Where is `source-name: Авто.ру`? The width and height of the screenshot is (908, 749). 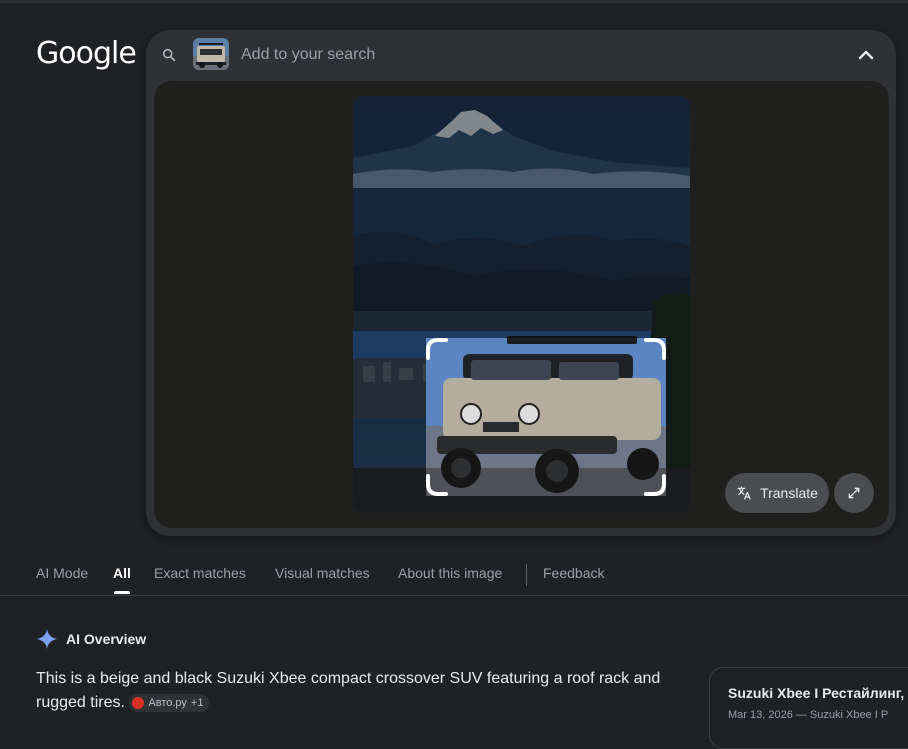
source-name: Авто.ру is located at coordinates (167, 702).